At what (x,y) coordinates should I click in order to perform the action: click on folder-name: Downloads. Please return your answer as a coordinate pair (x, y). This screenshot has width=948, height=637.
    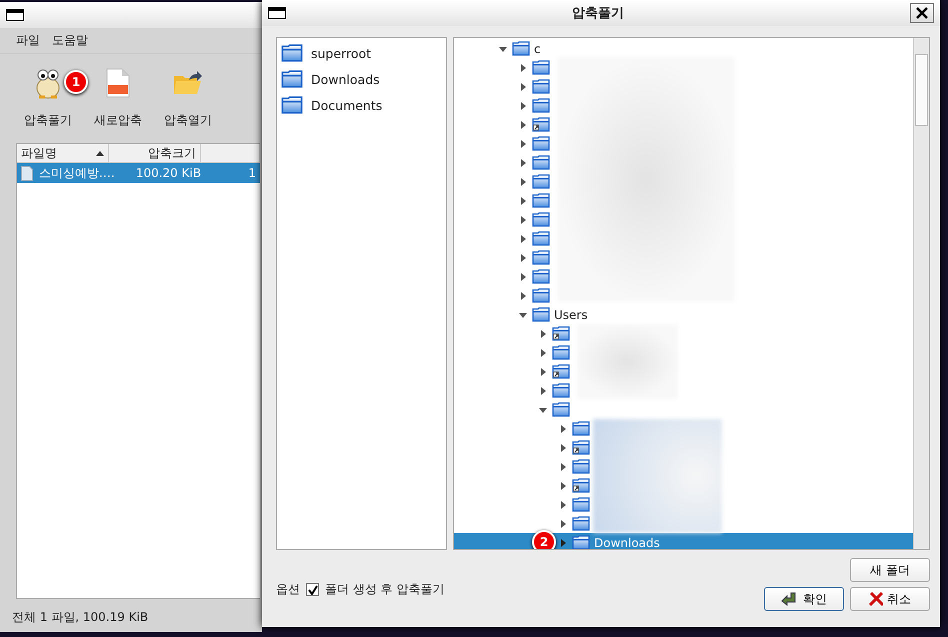
    Looking at the image, I should click on (627, 542).